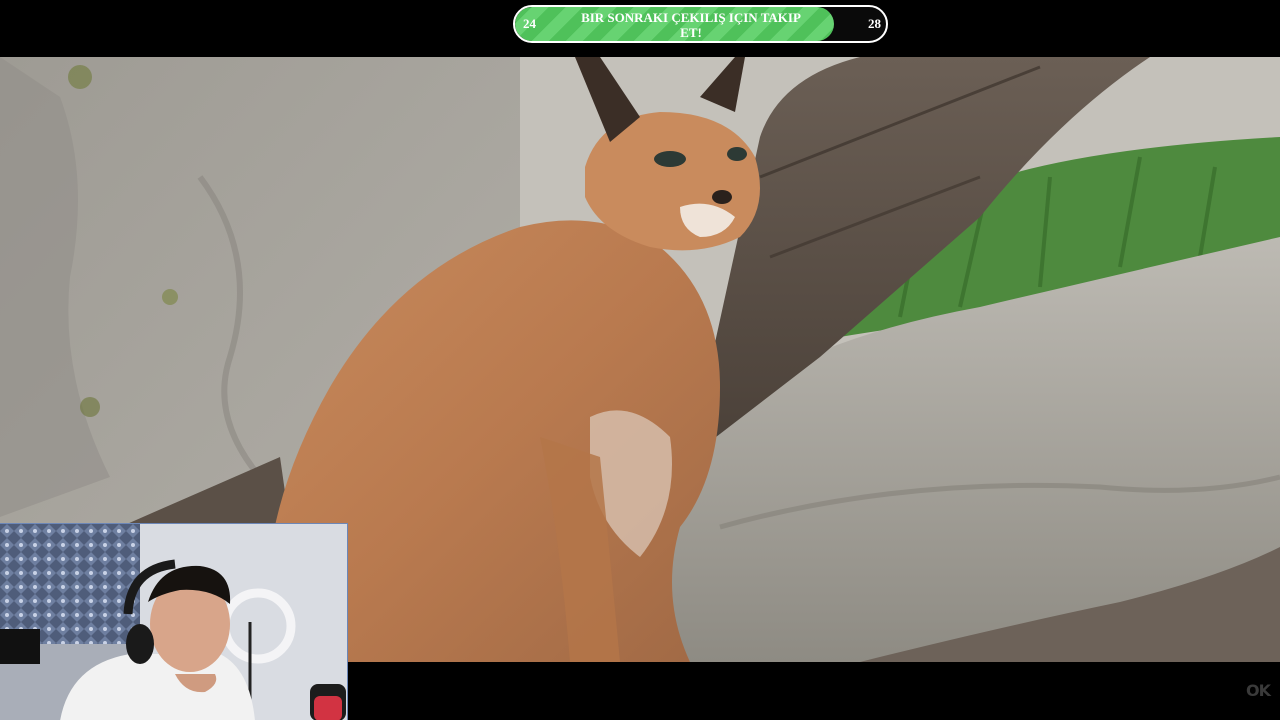 The width and height of the screenshot is (1280, 720). I want to click on webcam-overlay, so click(174, 621).